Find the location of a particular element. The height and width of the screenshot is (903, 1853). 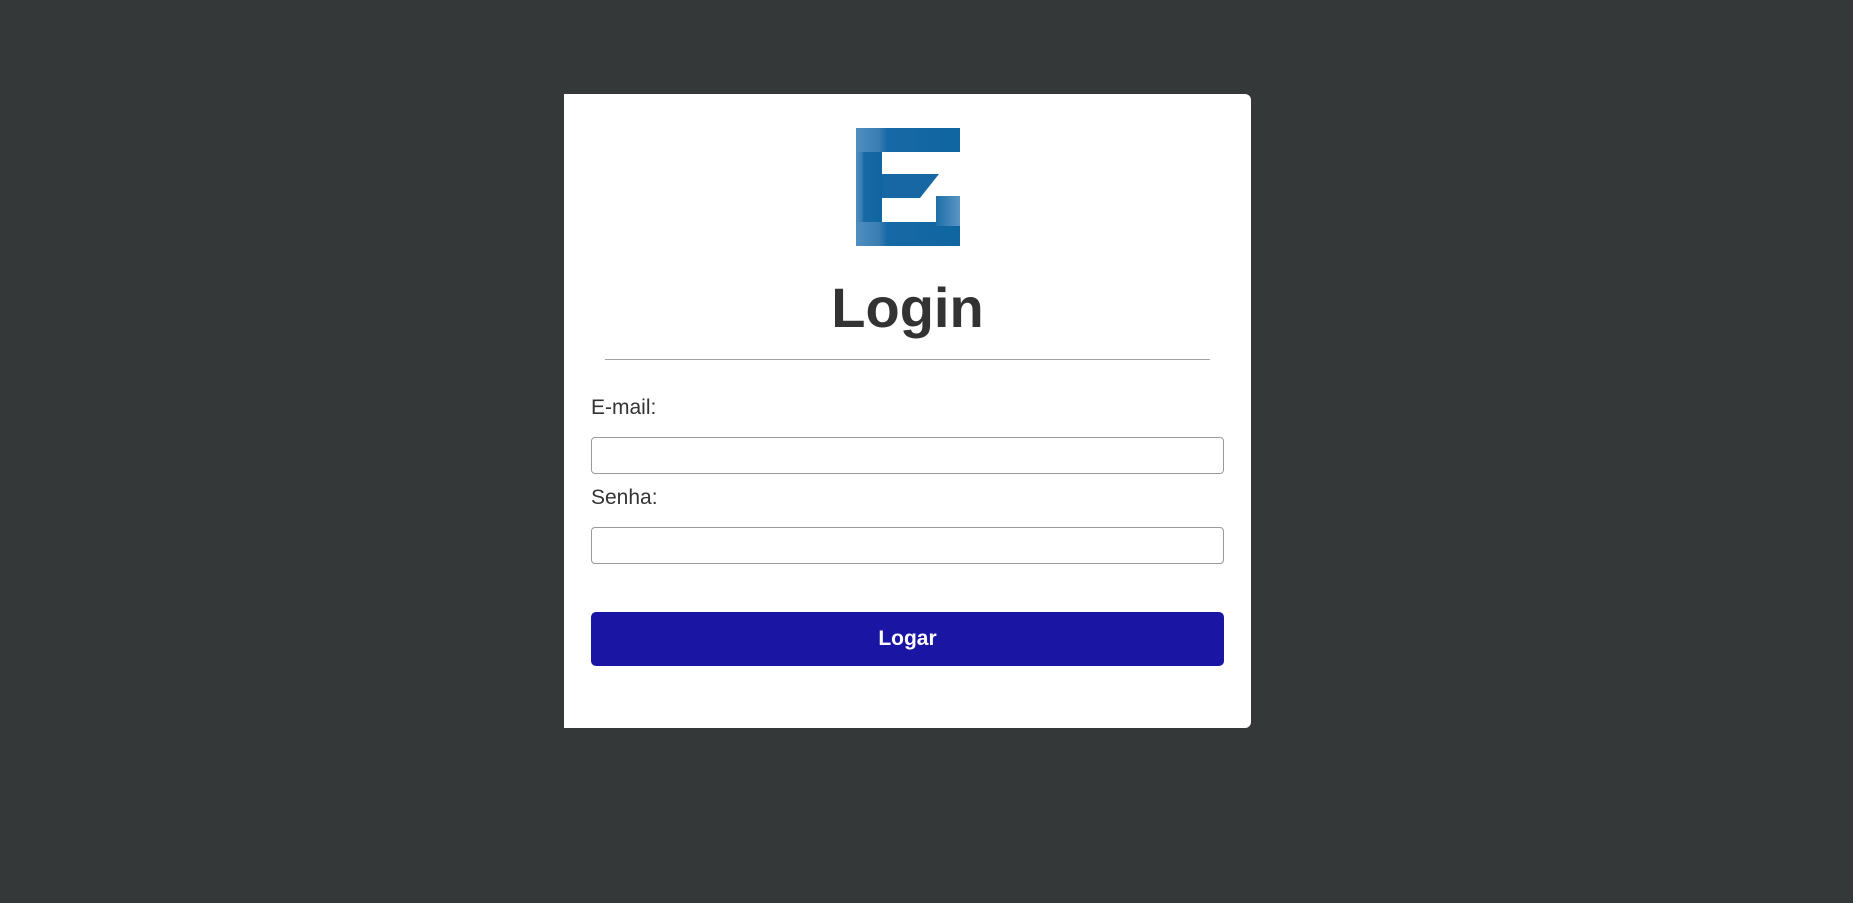

email-label: E-mail: is located at coordinates (624, 407).